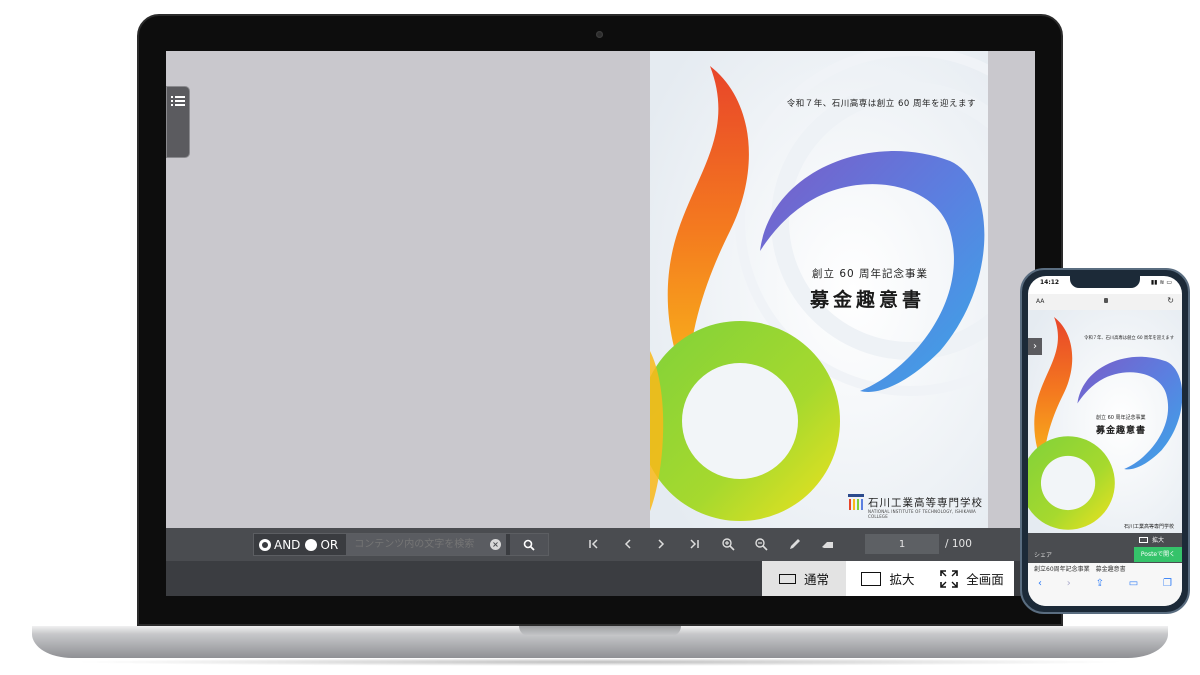 The height and width of the screenshot is (675, 1200). I want to click on lock-icon, so click(1106, 300).